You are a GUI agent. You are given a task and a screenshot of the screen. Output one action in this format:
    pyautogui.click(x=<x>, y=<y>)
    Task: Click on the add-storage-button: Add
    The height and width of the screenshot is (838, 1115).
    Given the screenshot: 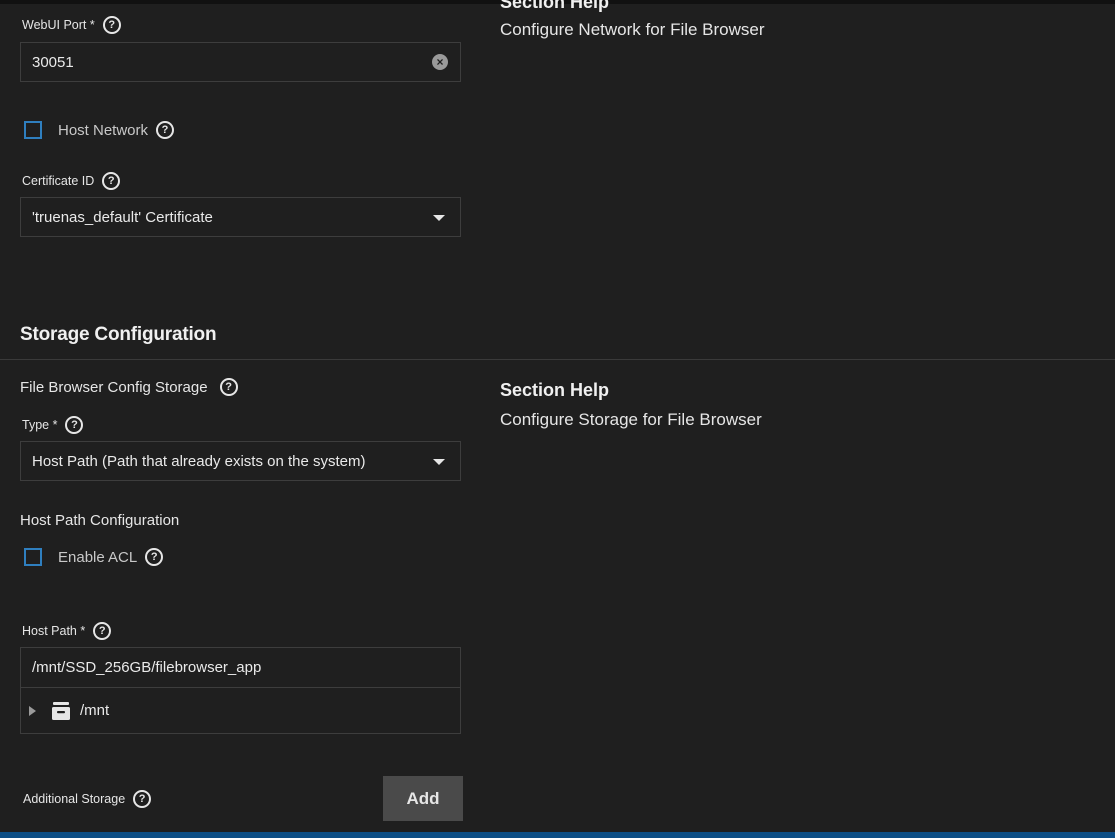 What is the action you would take?
    pyautogui.click(x=423, y=798)
    